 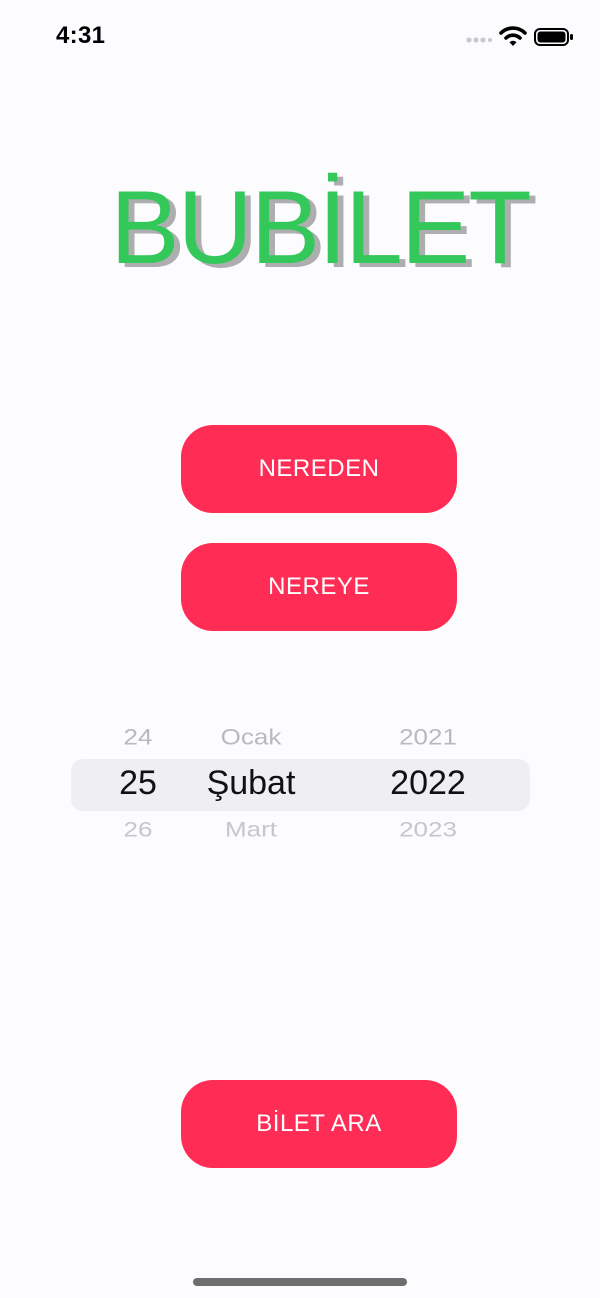 I want to click on cellular-signal-icon, so click(x=479, y=40).